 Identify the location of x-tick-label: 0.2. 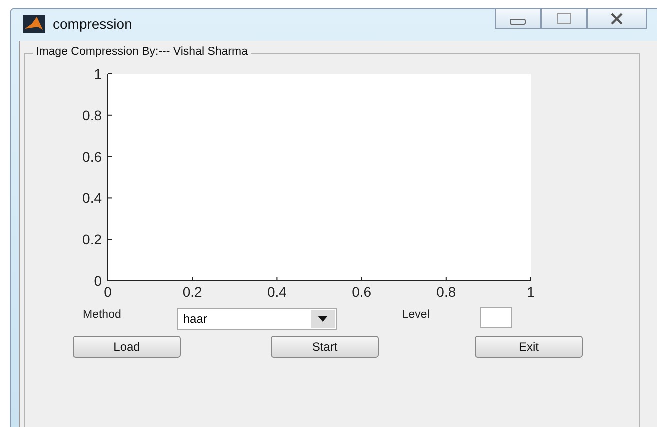
(192, 292).